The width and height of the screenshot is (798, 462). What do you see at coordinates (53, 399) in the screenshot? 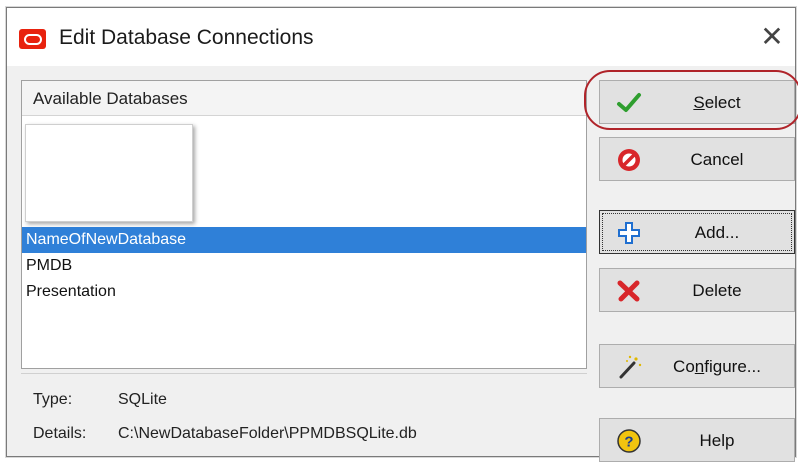
I see `type-label: Type:` at bounding box center [53, 399].